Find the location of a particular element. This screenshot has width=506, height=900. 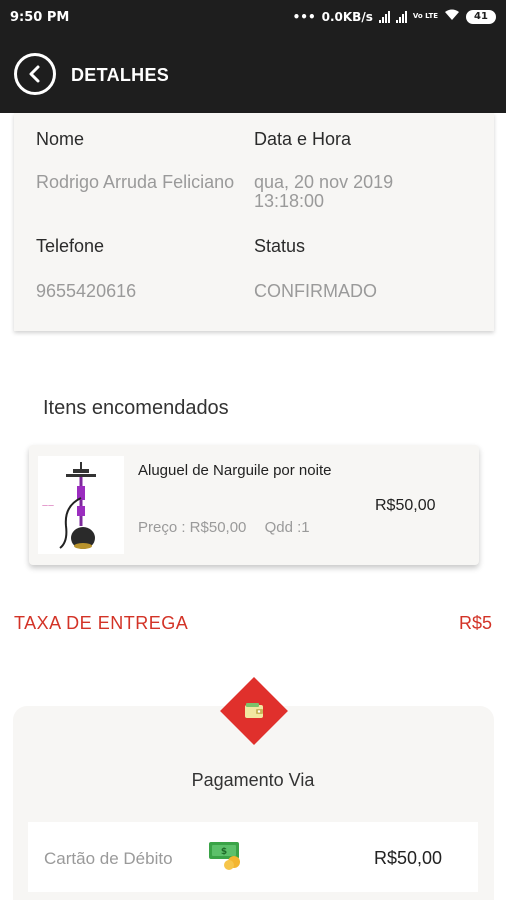

status-label: Status is located at coordinates (280, 246).